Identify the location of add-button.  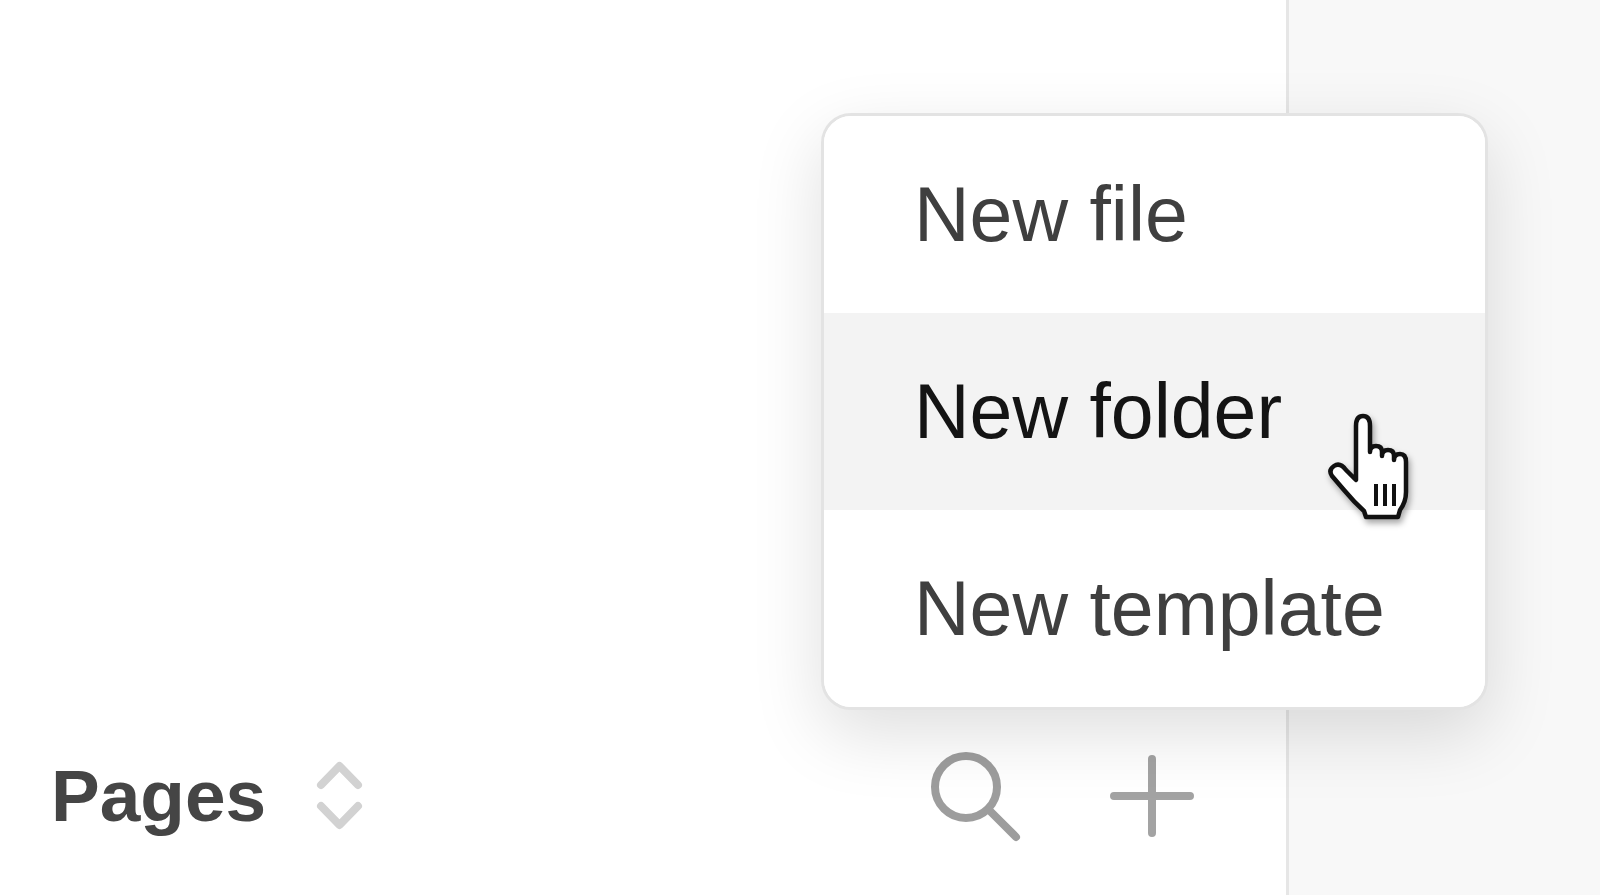
(1152, 796).